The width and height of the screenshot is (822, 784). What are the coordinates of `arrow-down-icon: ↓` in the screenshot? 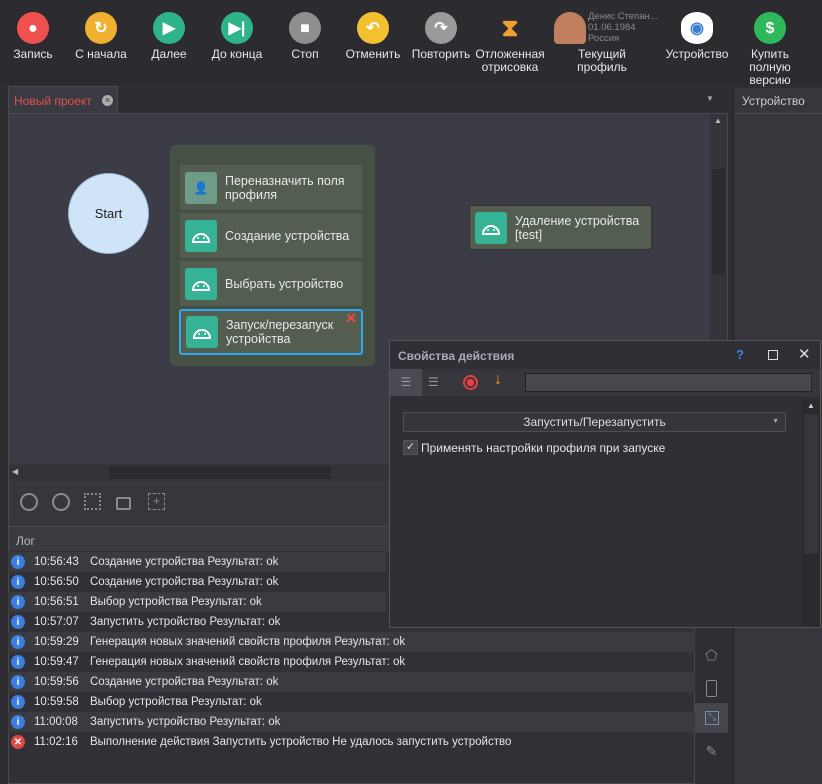 It's located at (498, 380).